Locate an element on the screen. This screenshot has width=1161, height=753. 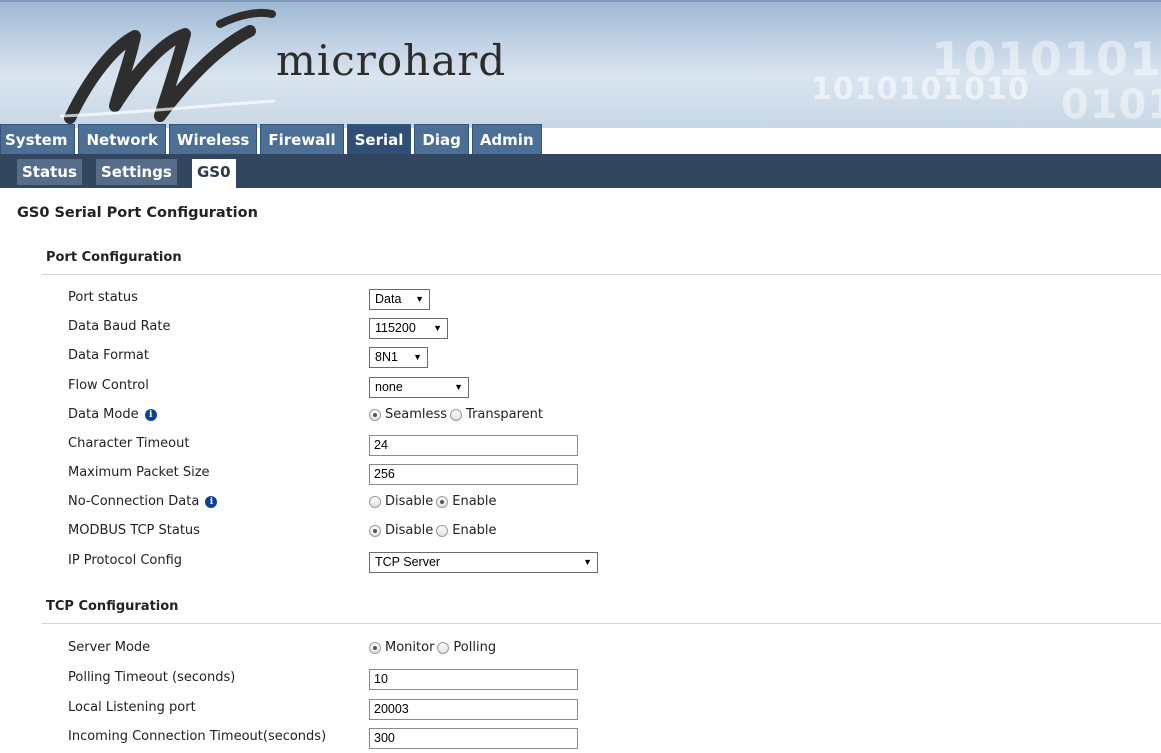
modbus-radios: Disable Enable is located at coordinates (434, 530).